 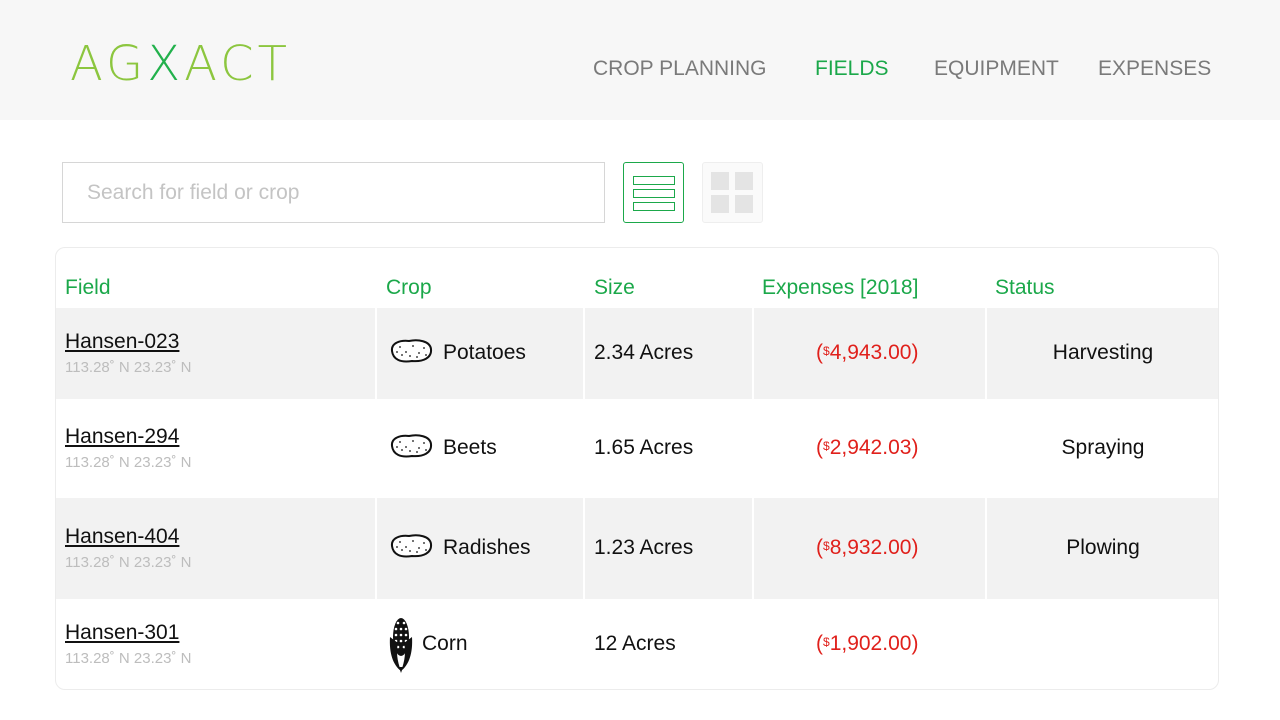 I want to click on agxact-logo: AGXACT, so click(x=180, y=64).